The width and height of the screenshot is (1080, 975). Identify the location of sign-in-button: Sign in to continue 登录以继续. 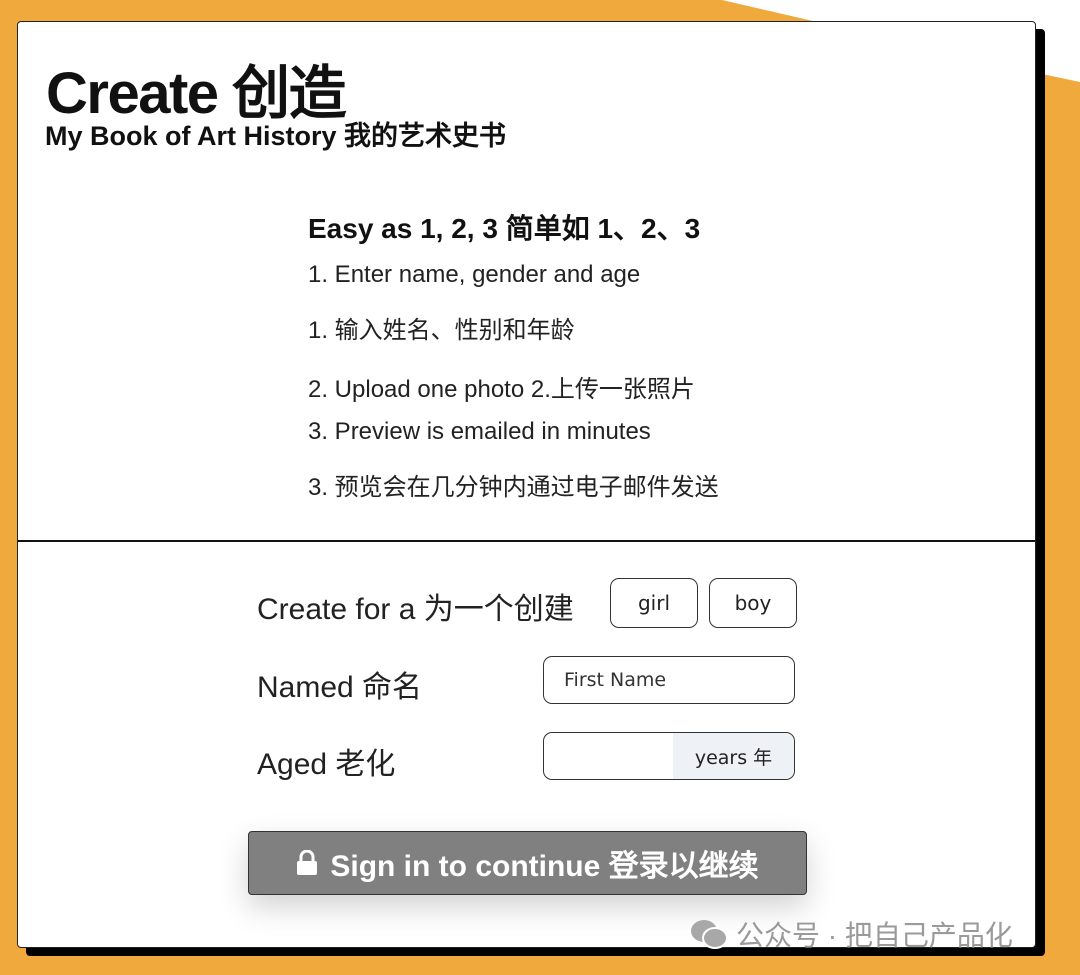
(527, 863).